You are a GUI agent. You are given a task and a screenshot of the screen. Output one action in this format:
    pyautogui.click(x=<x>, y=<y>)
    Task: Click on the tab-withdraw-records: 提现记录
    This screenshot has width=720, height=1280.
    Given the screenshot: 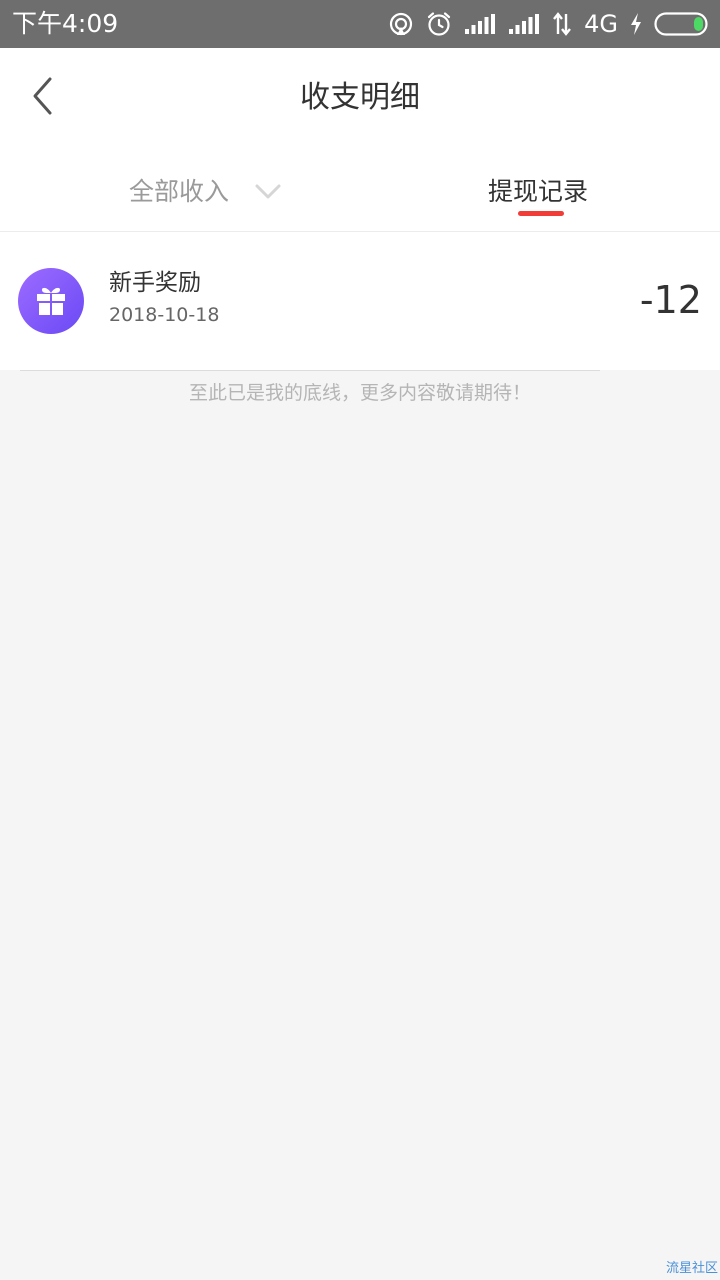 What is the action you would take?
    pyautogui.click(x=541, y=197)
    